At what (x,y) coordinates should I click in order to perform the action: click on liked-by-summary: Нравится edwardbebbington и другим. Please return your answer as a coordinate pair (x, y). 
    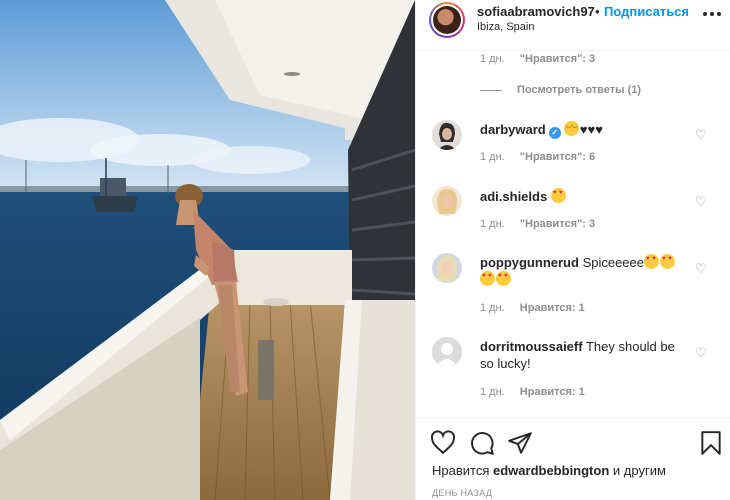
    Looking at the image, I should click on (549, 470).